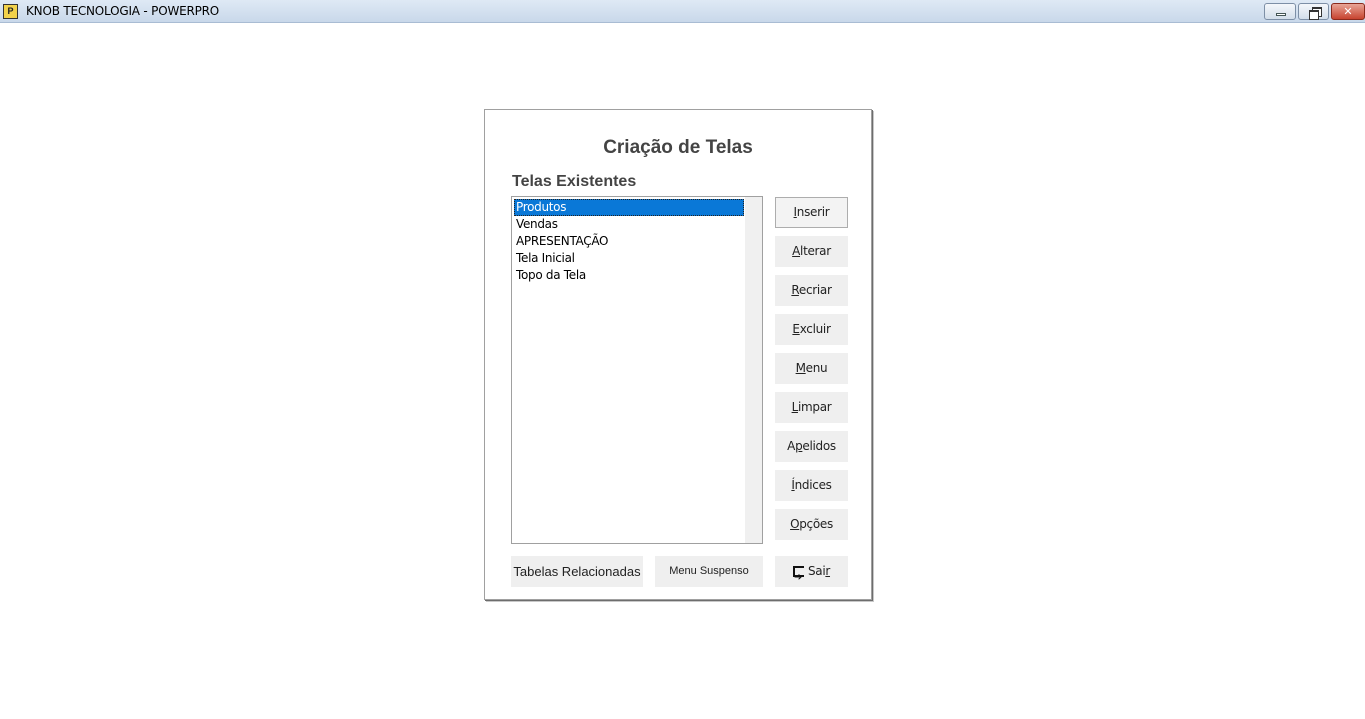 This screenshot has width=1365, height=719. What do you see at coordinates (682, 11) in the screenshot?
I see `title-bar: P KNOB TECNOLOGIA - POWERPRO ✕` at bounding box center [682, 11].